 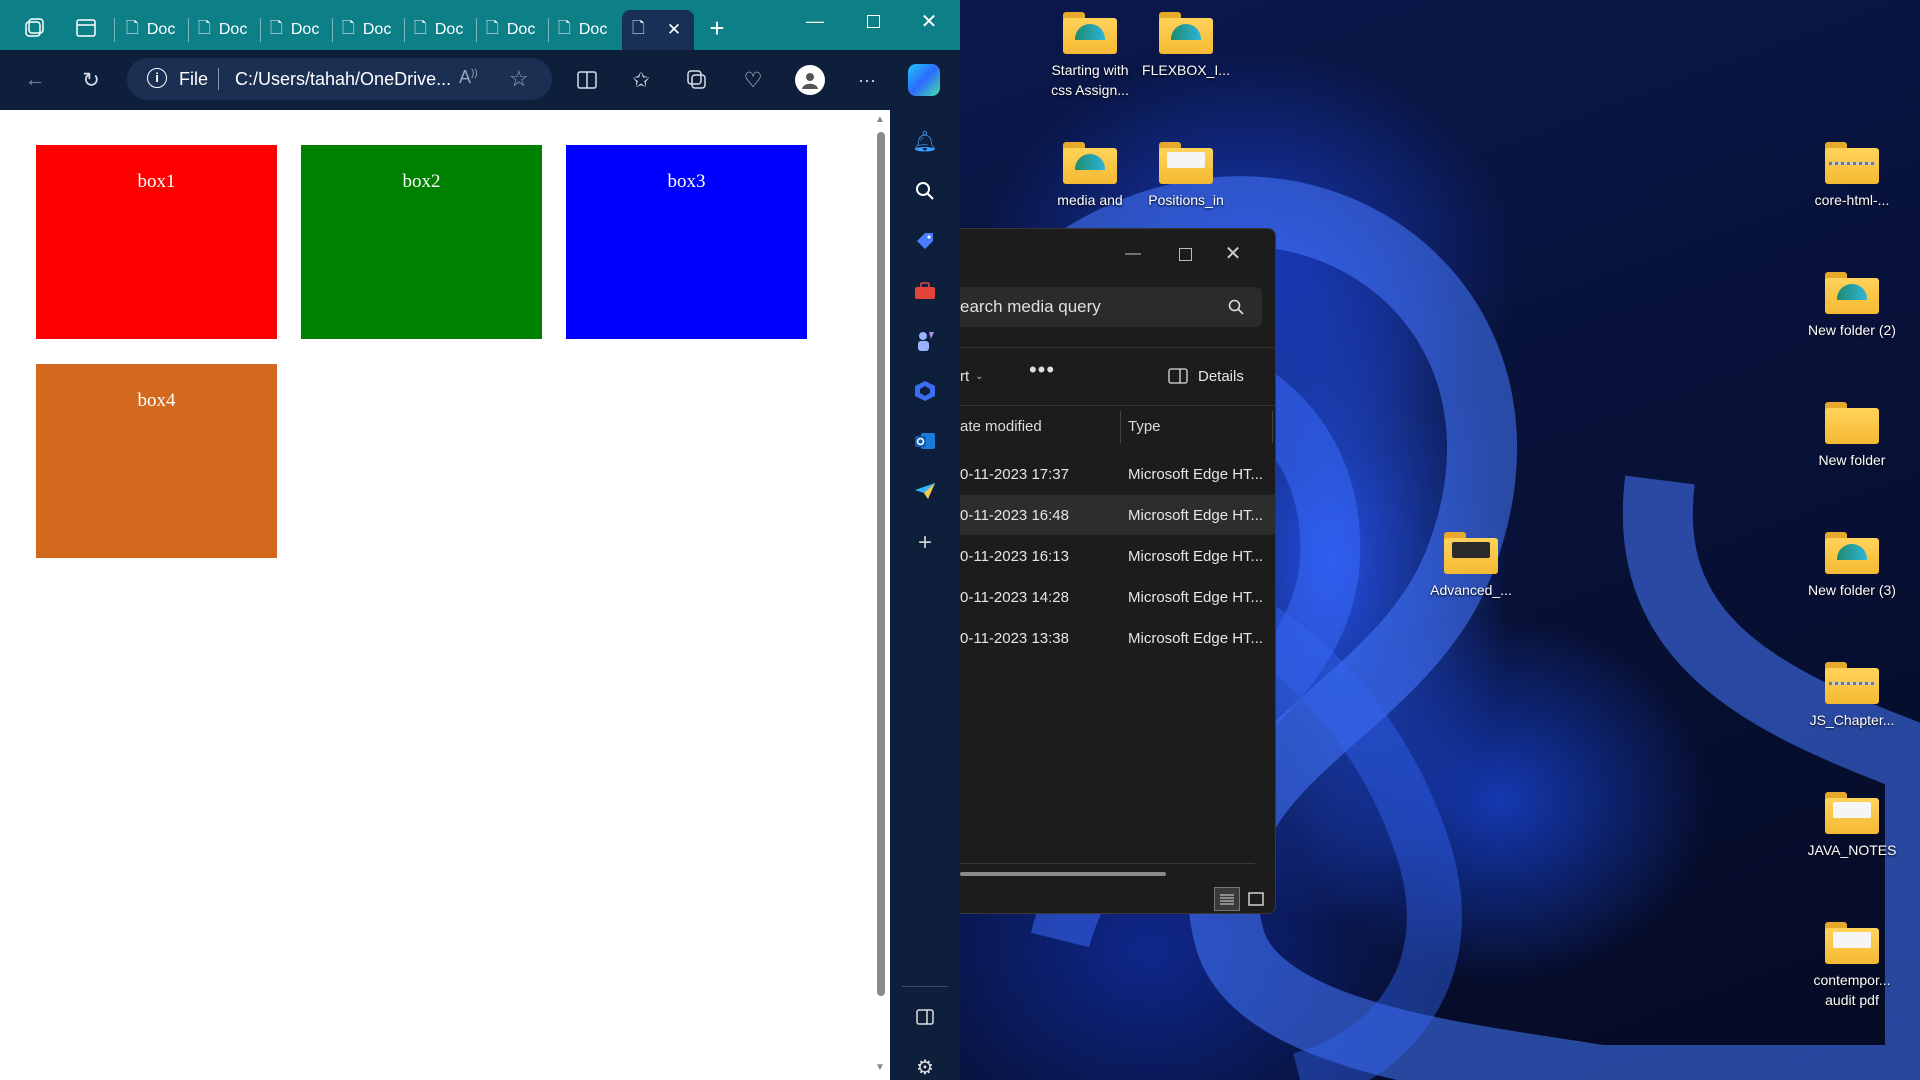 I want to click on more-options-icon: •••, so click(x=1042, y=372).